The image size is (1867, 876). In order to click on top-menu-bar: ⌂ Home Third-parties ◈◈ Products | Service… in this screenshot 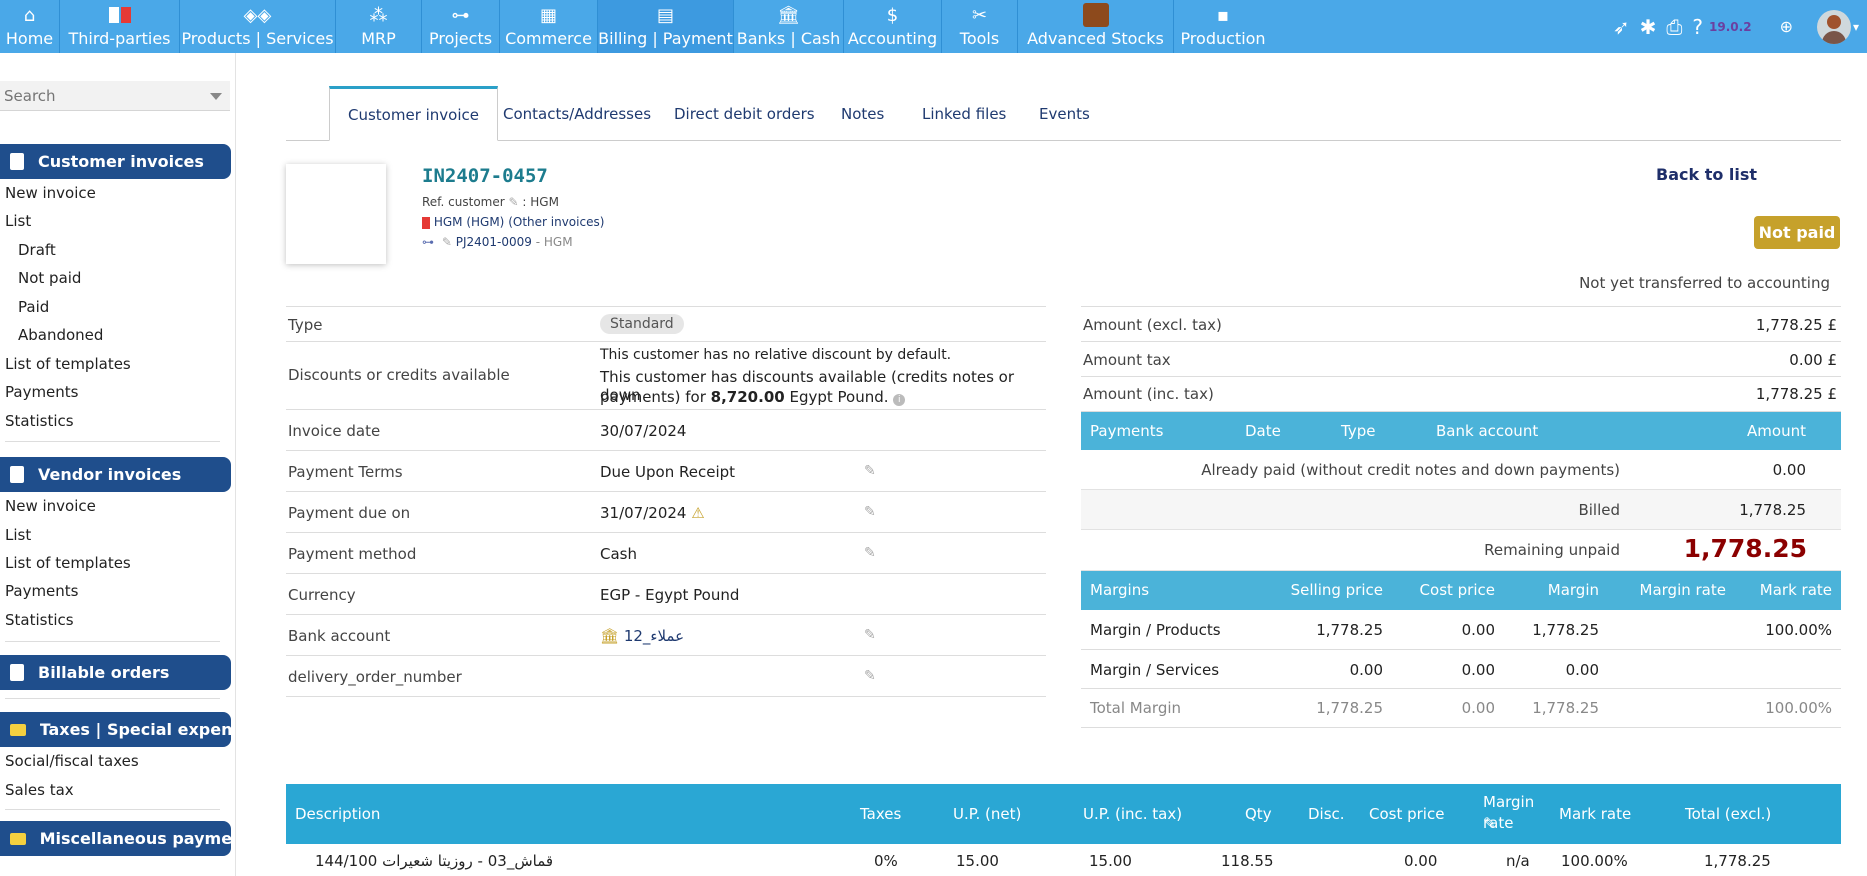, I will do `click(933, 26)`.